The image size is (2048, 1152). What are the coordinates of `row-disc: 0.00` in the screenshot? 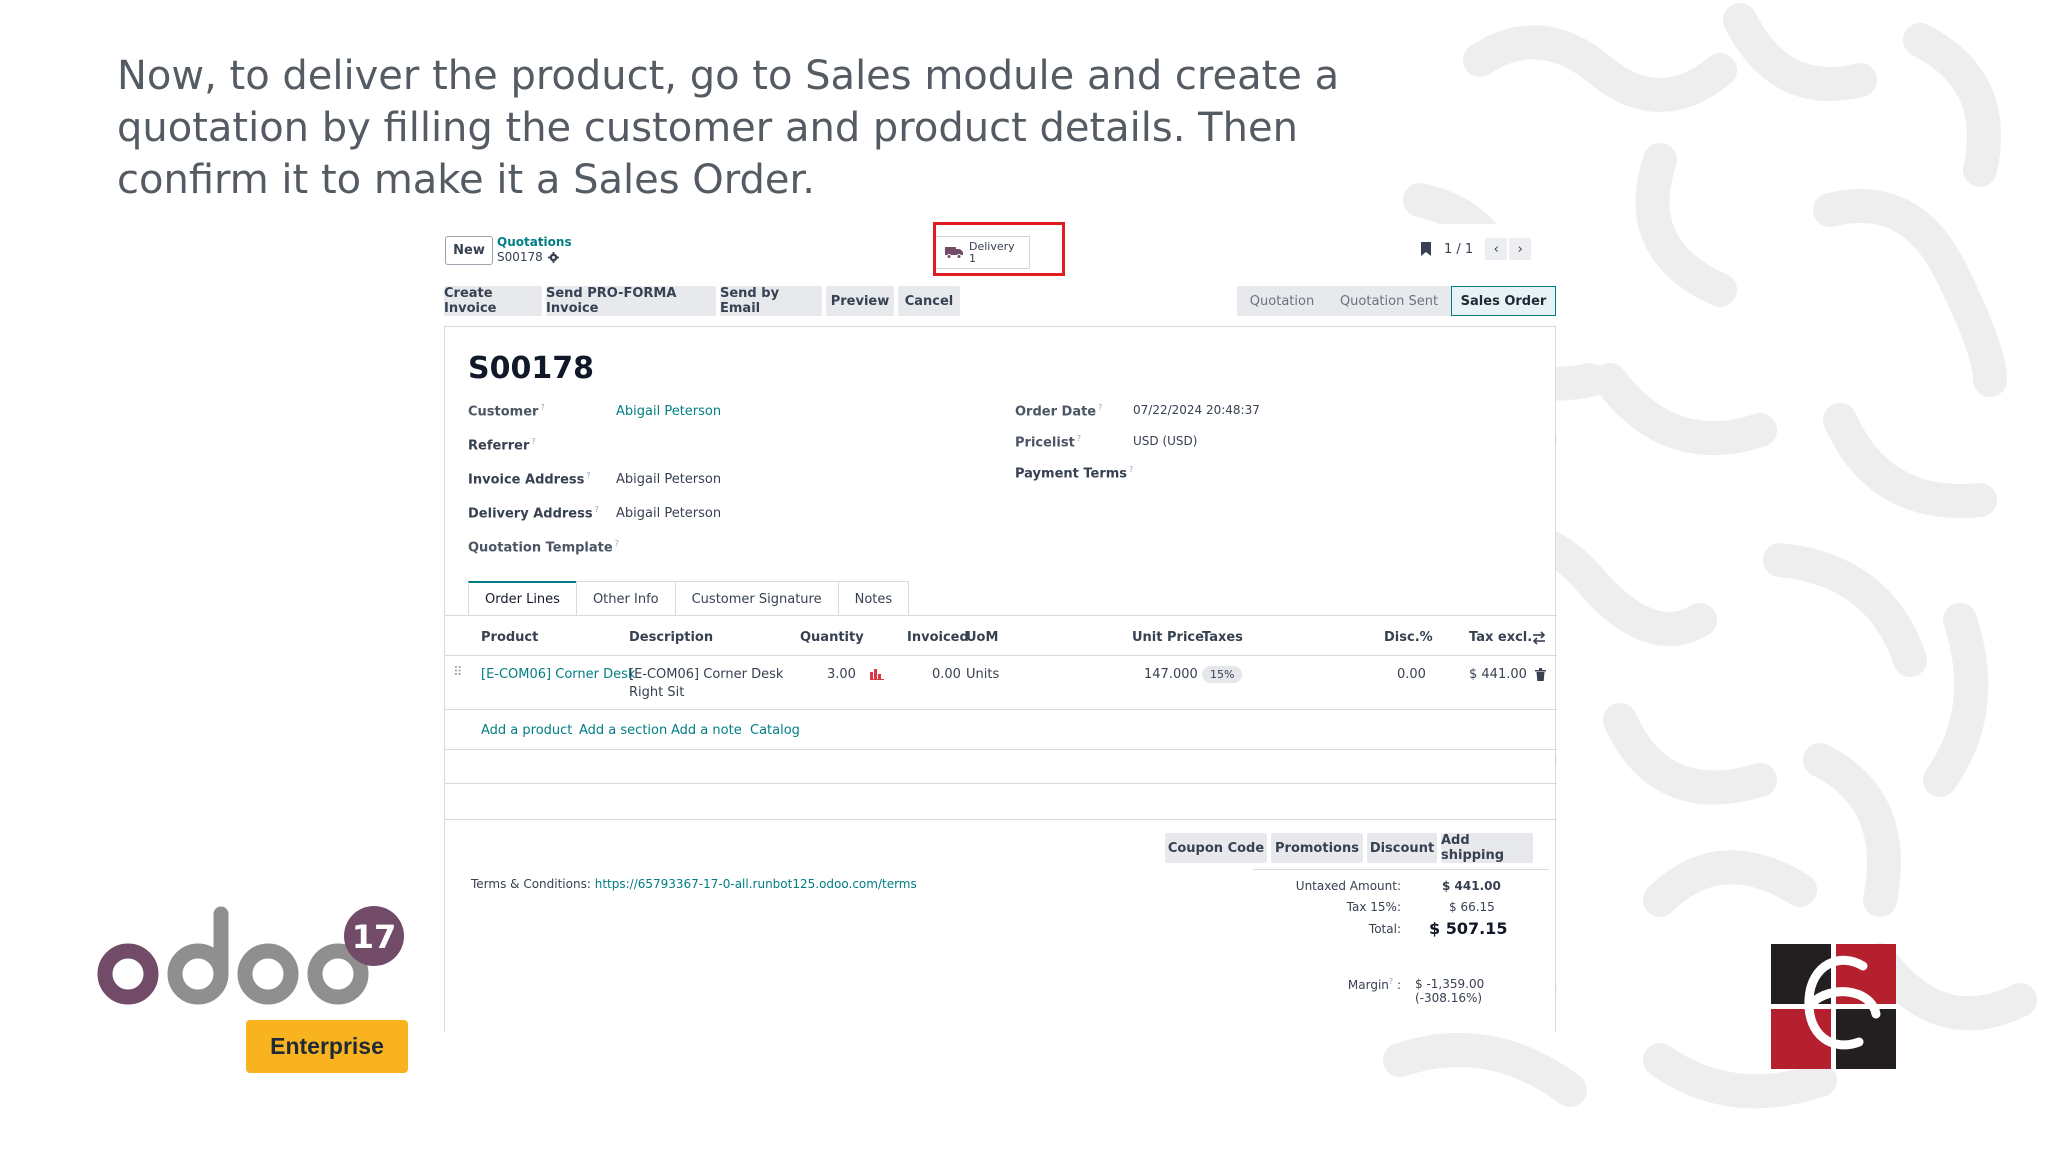 It's located at (1411, 674).